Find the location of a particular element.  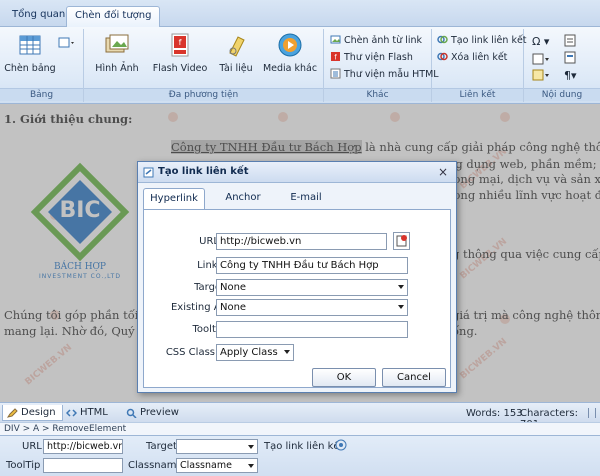

paragraph-button: ¶▾ is located at coordinates (570, 75).